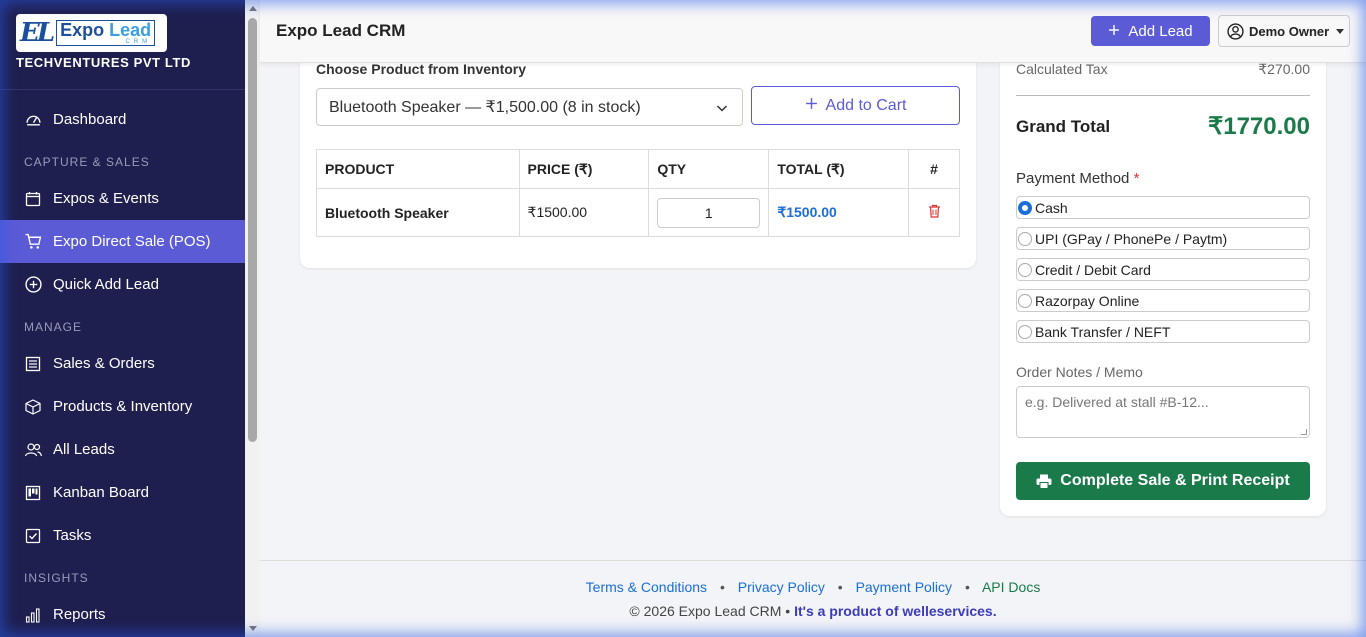 Image resolution: width=1366 pixels, height=637 pixels. Describe the element at coordinates (1063, 126) in the screenshot. I see `grand-total-label: Grand Total` at that location.